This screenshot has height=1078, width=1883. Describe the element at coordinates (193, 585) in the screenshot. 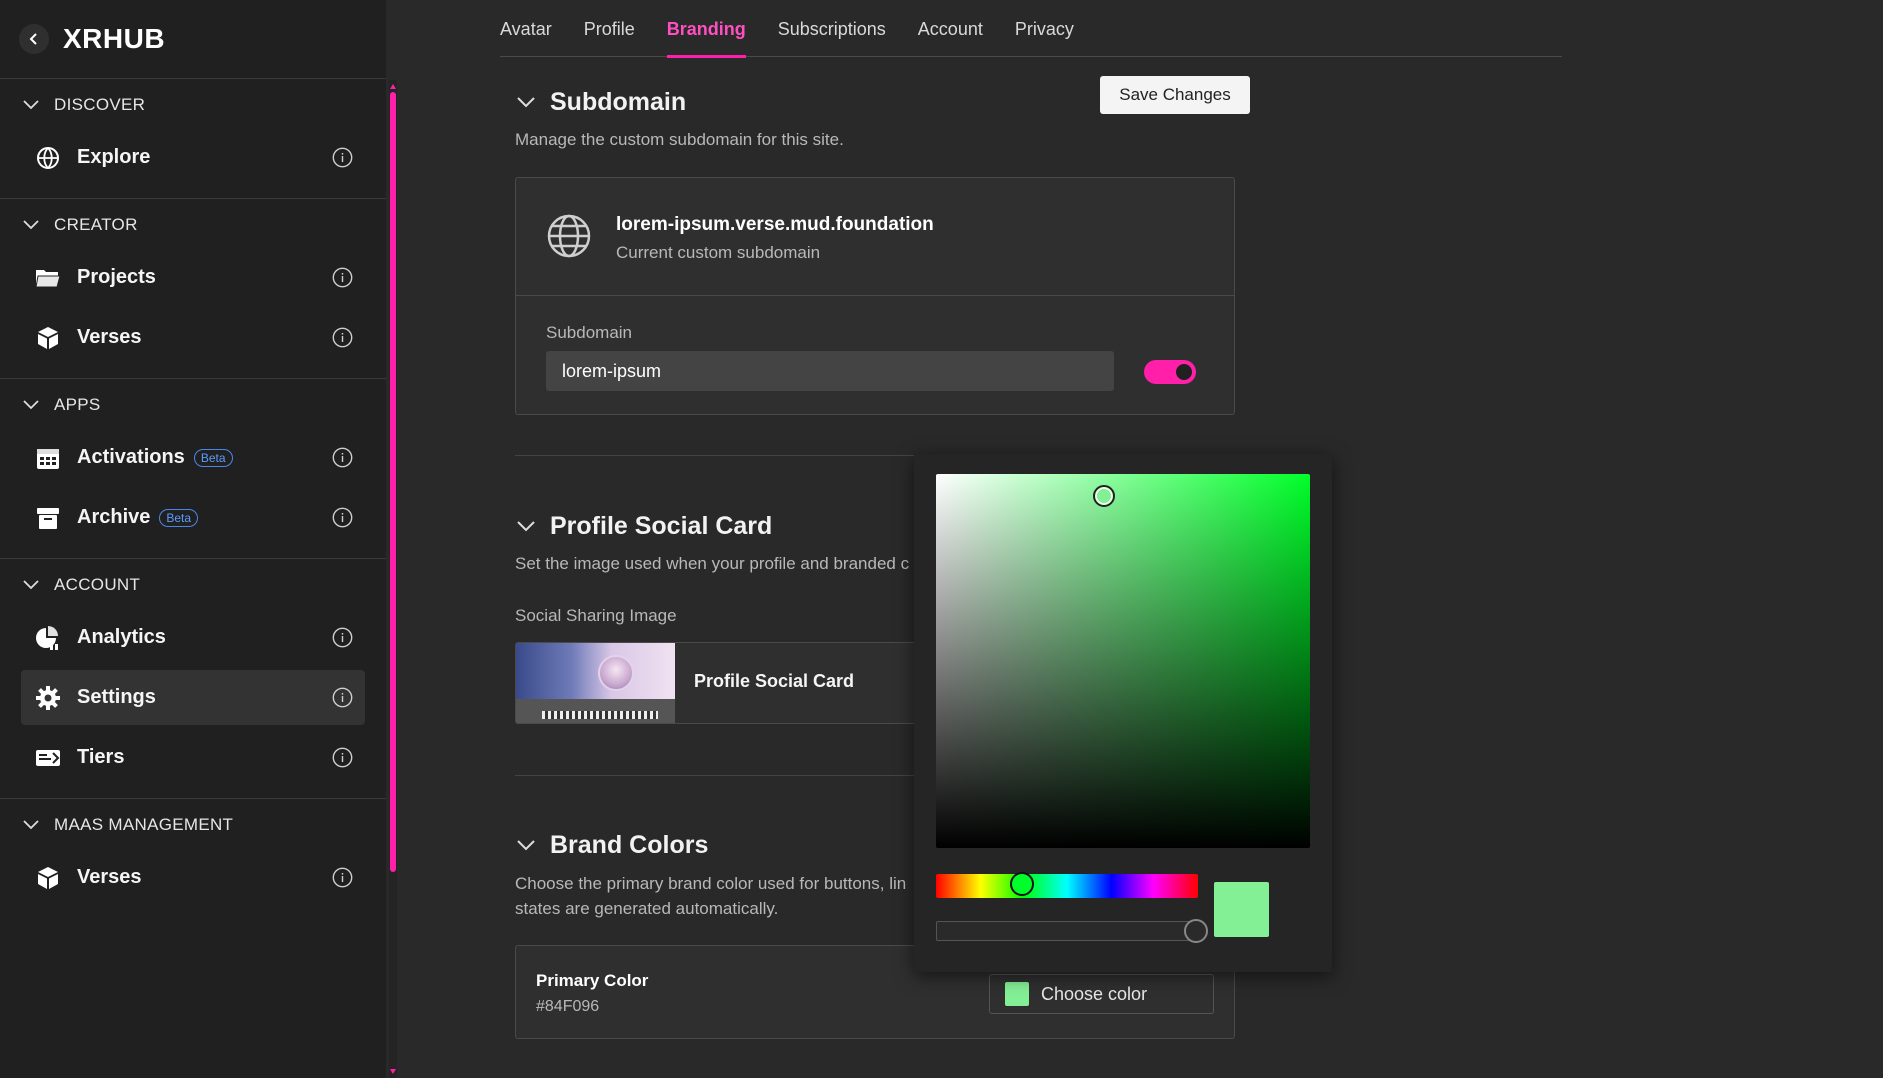

I see `section-toggle-account: ACCOUNT` at that location.